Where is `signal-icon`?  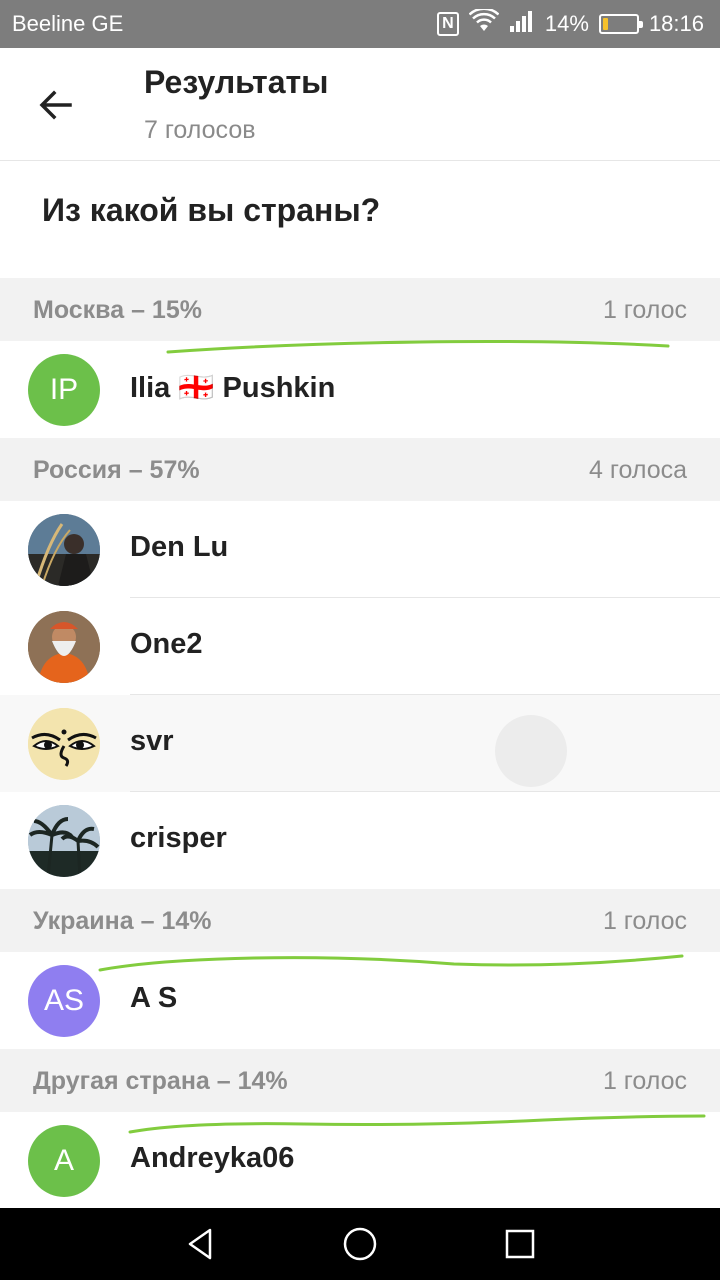
signal-icon is located at coordinates (522, 24).